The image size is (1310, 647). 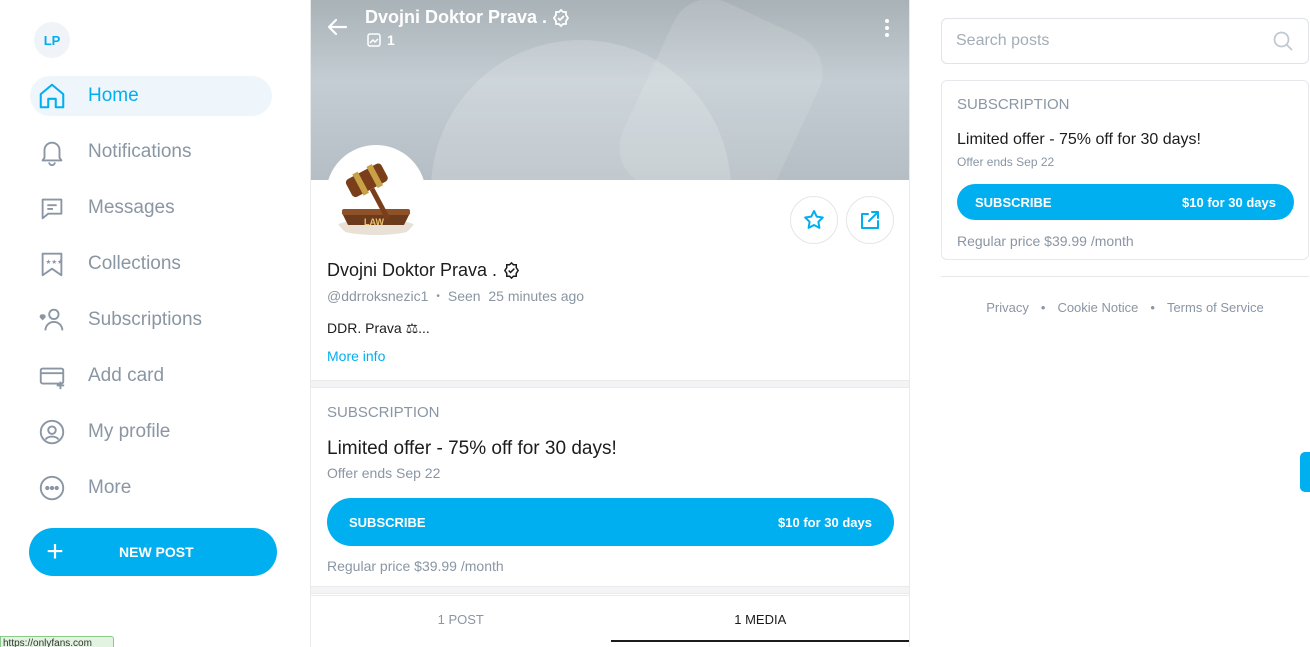 What do you see at coordinates (134, 263) in the screenshot?
I see `sidebar-item-label: Collections` at bounding box center [134, 263].